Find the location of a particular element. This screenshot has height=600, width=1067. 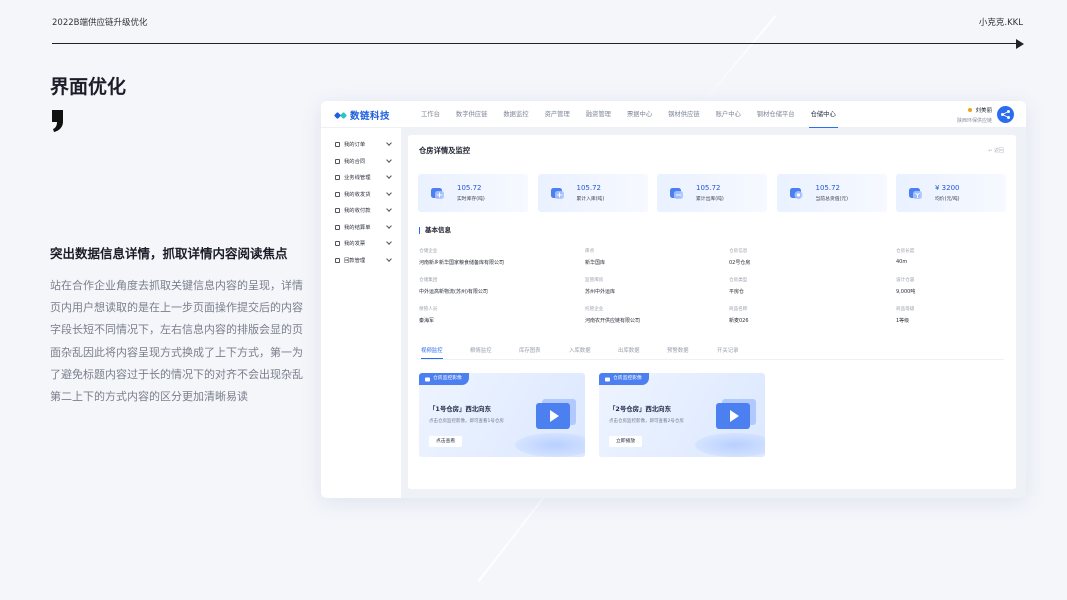

field-label: 保管人员 is located at coordinates (428, 309).